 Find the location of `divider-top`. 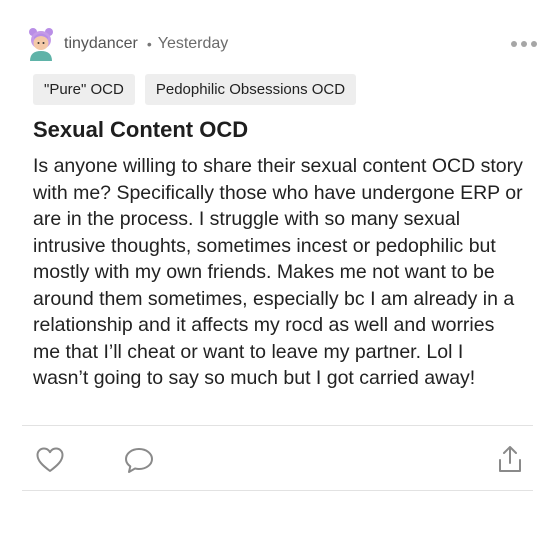

divider-top is located at coordinates (277, 425).